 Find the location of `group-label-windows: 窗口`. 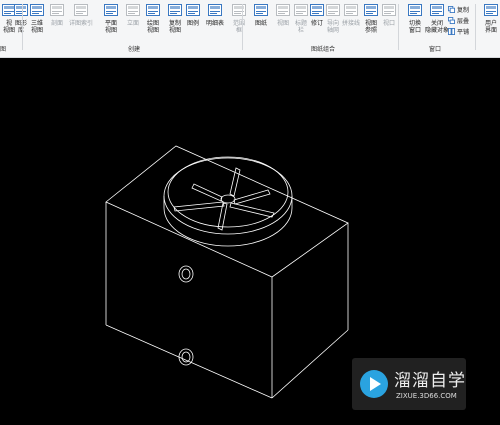

group-label-windows: 窗口 is located at coordinates (435, 49).